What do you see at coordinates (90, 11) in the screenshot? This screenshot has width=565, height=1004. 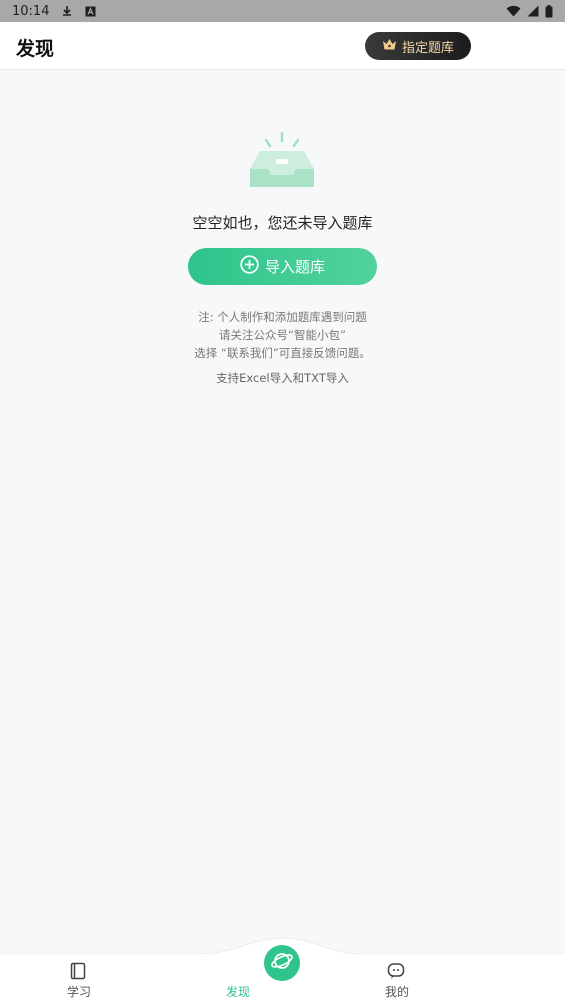 I see `a-icon` at bounding box center [90, 11].